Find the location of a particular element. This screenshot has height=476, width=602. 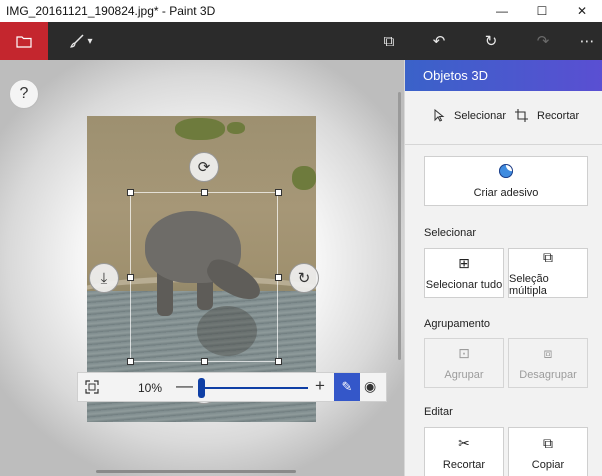

select-tool-button: Selecionar is located at coordinates (469, 115).